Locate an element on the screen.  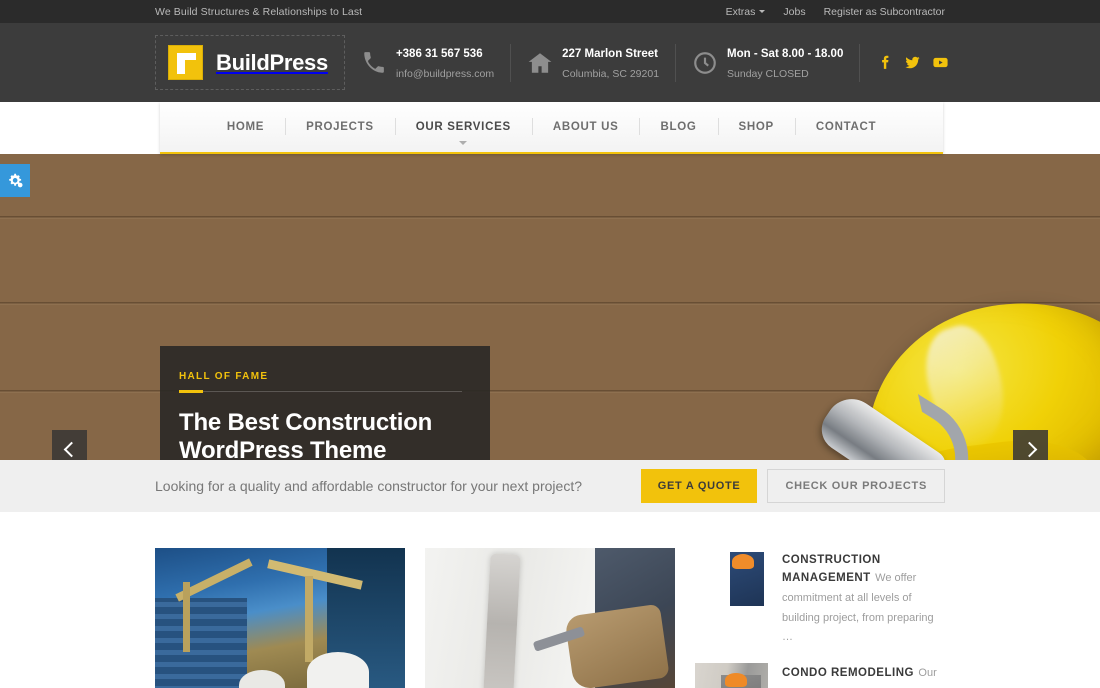
chevron-left-icon is located at coordinates (71, 449).